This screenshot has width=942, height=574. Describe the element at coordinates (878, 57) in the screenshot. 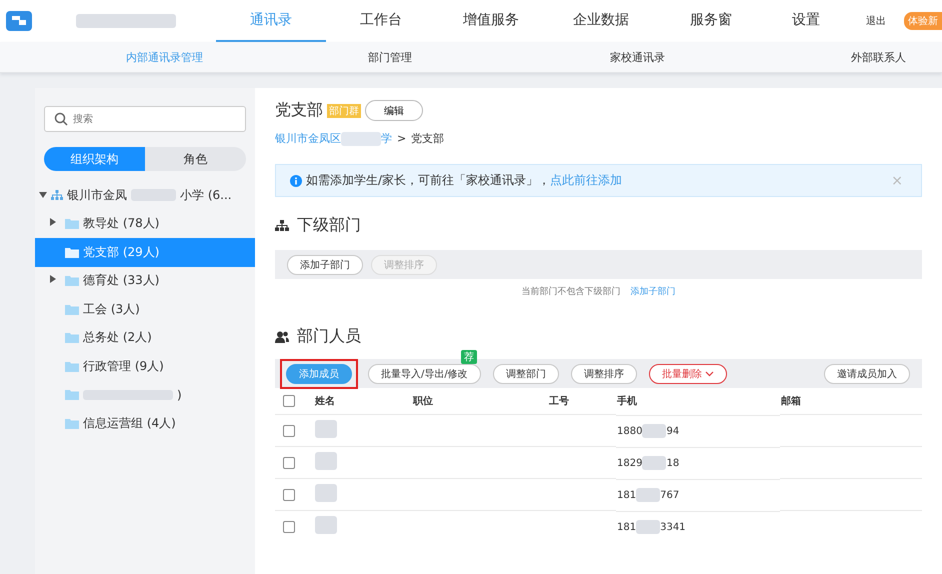

I see `subnav-tab: 外部联系人` at that location.